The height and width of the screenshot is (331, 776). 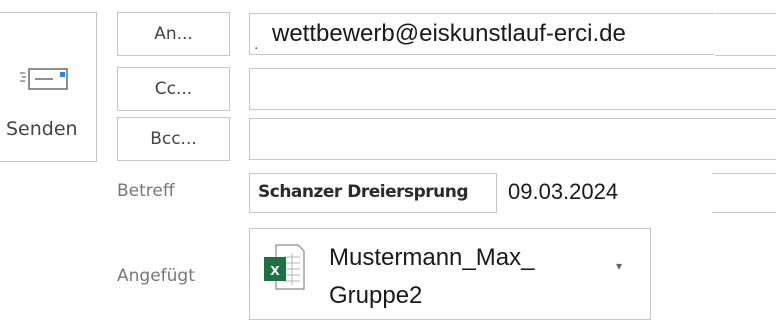 I want to click on subject-date: 09.03.2024, so click(x=563, y=191).